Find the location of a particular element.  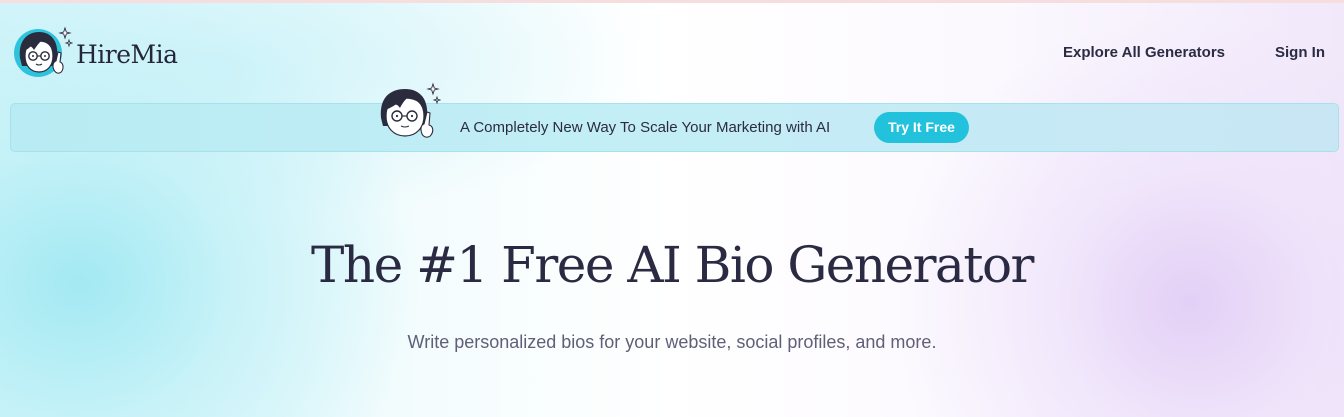

nav-explore-all-generators: Explore All Generators is located at coordinates (1144, 52).